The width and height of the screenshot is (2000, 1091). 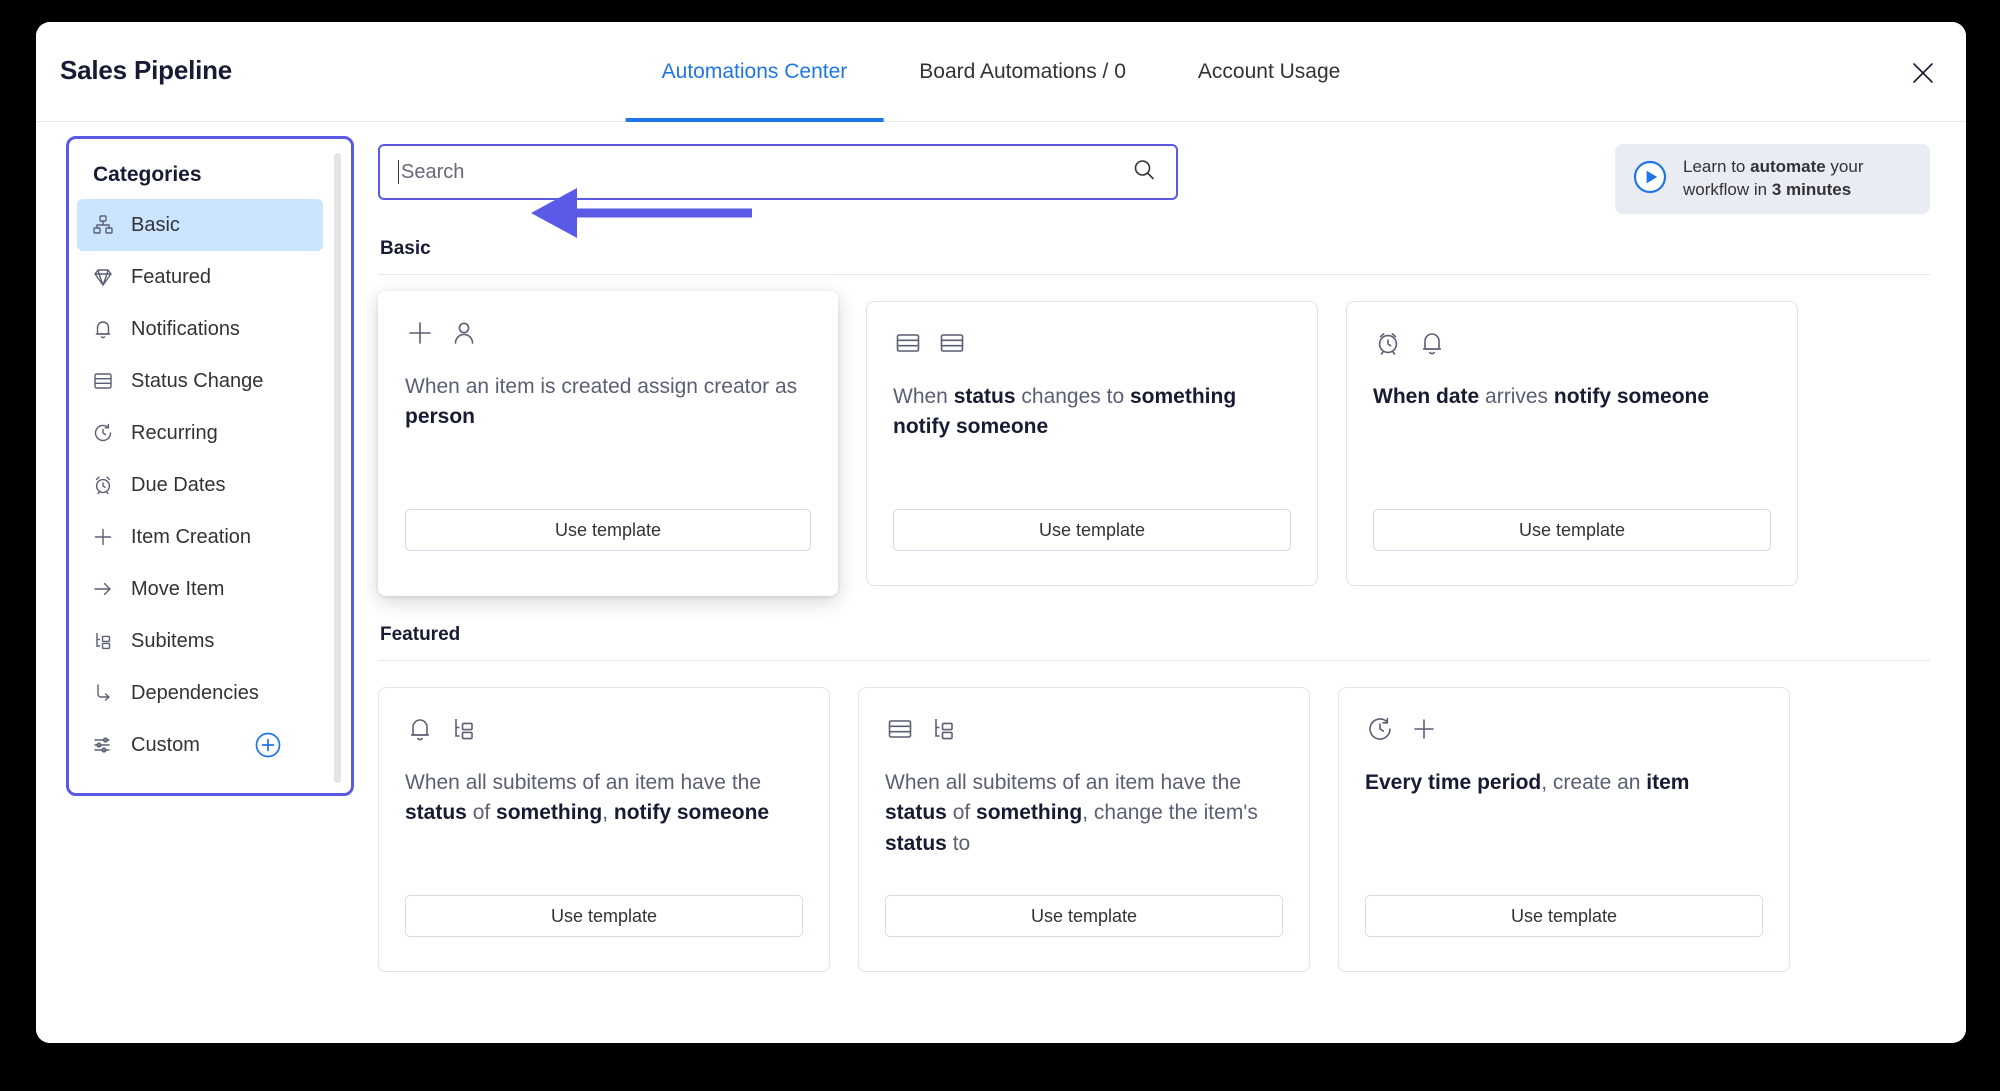 What do you see at coordinates (147, 174) in the screenshot?
I see `sidebar-heading: Categories` at bounding box center [147, 174].